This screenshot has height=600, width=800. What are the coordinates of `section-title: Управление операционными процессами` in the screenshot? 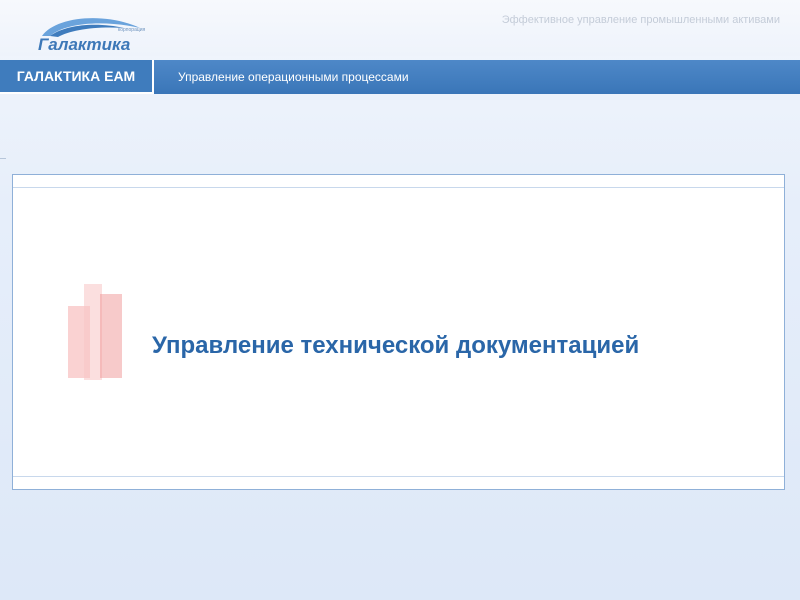 It's located at (293, 77).